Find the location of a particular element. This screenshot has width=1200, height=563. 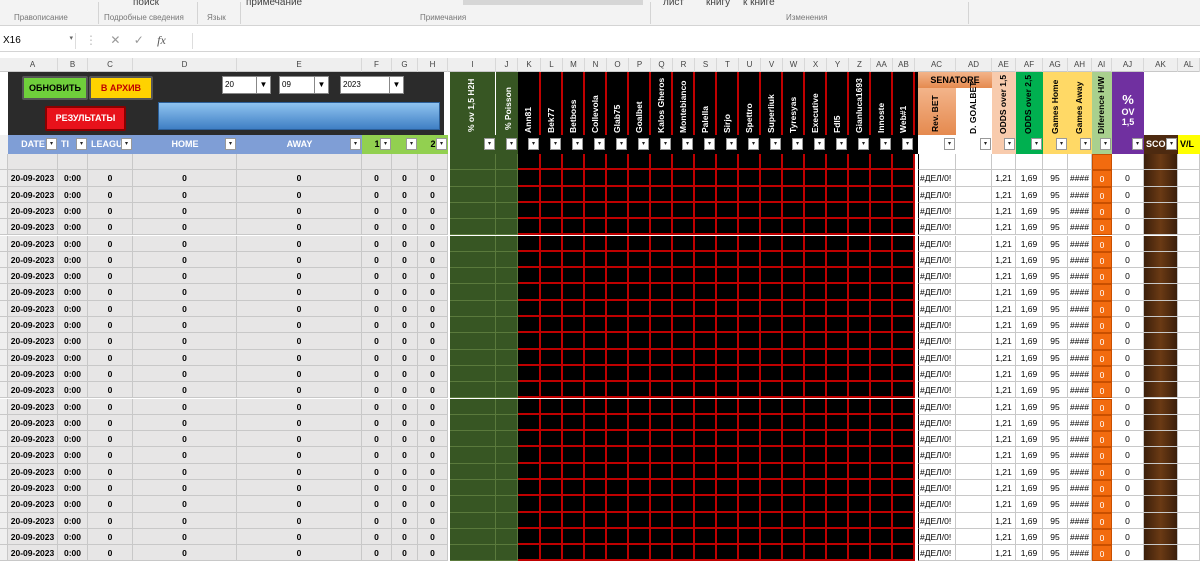

results-button: РЕЗУЛЬТАТЫ is located at coordinates (85, 118).